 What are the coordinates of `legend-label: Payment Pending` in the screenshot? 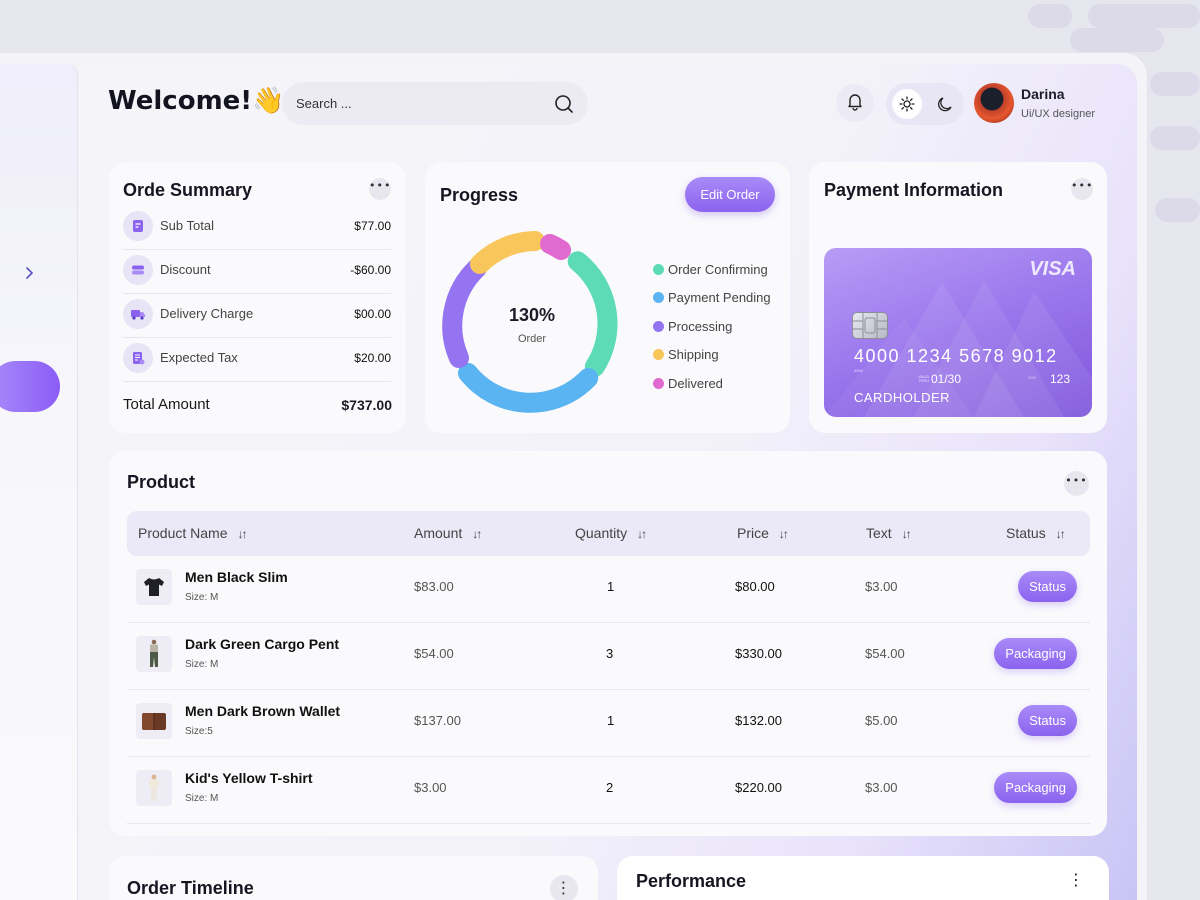 It's located at (719, 297).